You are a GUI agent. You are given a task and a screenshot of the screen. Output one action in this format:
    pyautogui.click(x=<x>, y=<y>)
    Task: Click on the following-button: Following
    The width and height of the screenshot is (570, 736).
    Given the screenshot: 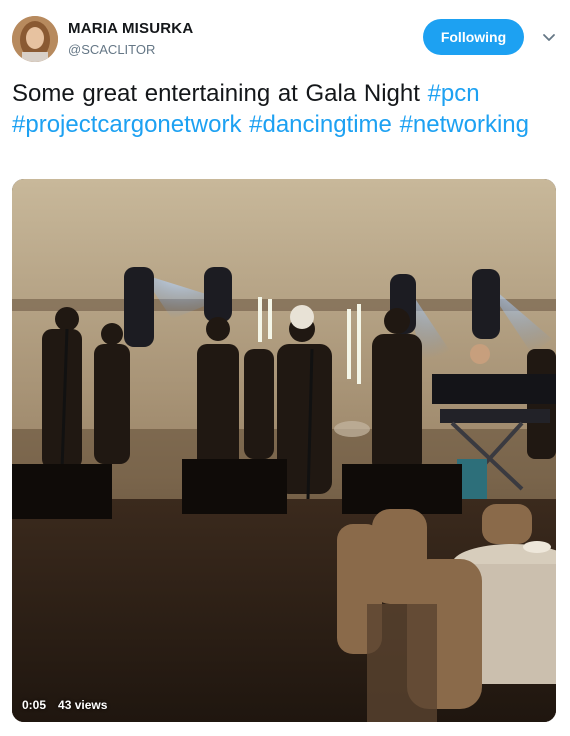 What is the action you would take?
    pyautogui.click(x=473, y=37)
    